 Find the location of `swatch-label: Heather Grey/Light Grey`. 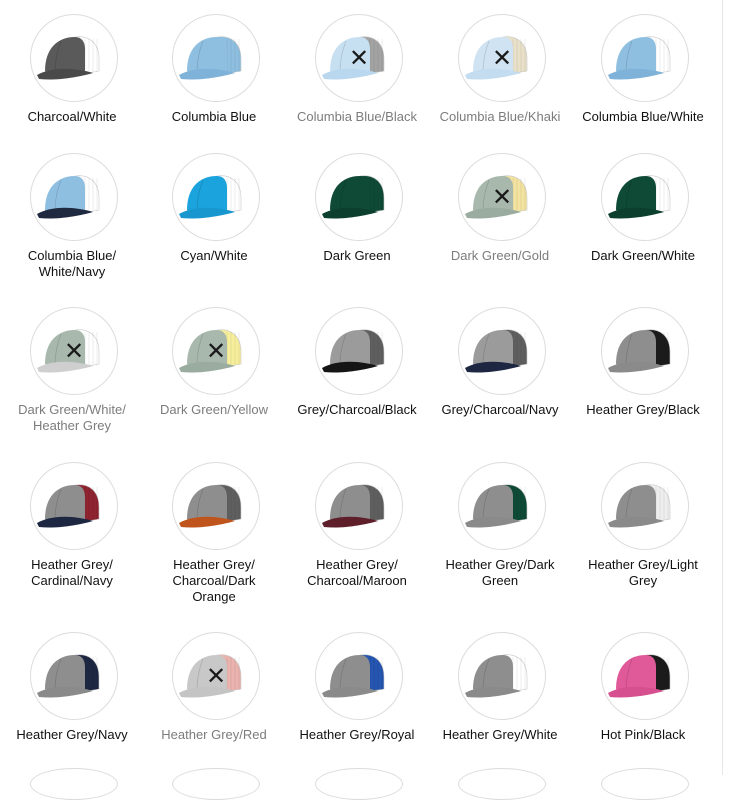

swatch-label: Heather Grey/Light Grey is located at coordinates (643, 572).